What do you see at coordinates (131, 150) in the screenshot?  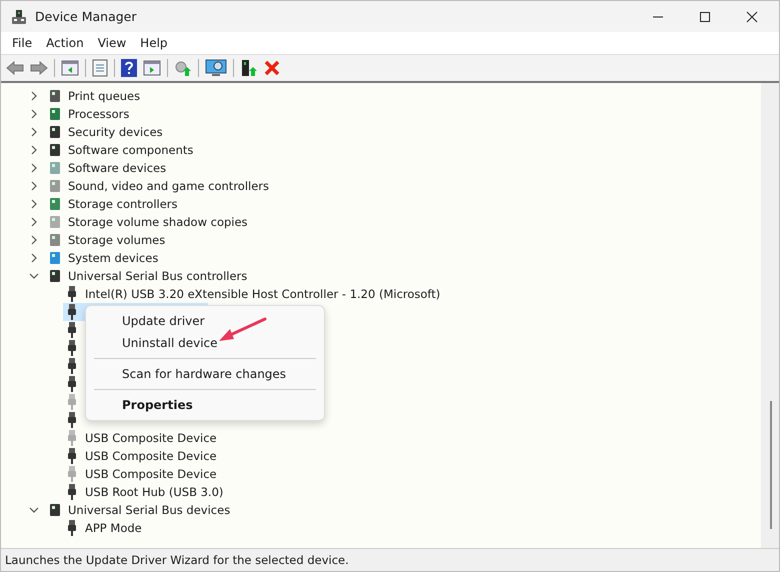 I see `tree-item: Software components` at bounding box center [131, 150].